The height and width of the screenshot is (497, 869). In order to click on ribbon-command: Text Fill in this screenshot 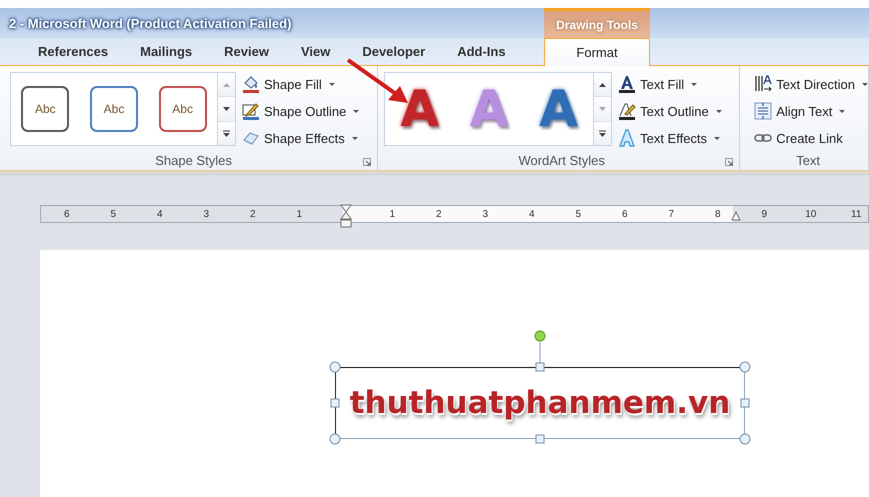, I will do `click(670, 84)`.